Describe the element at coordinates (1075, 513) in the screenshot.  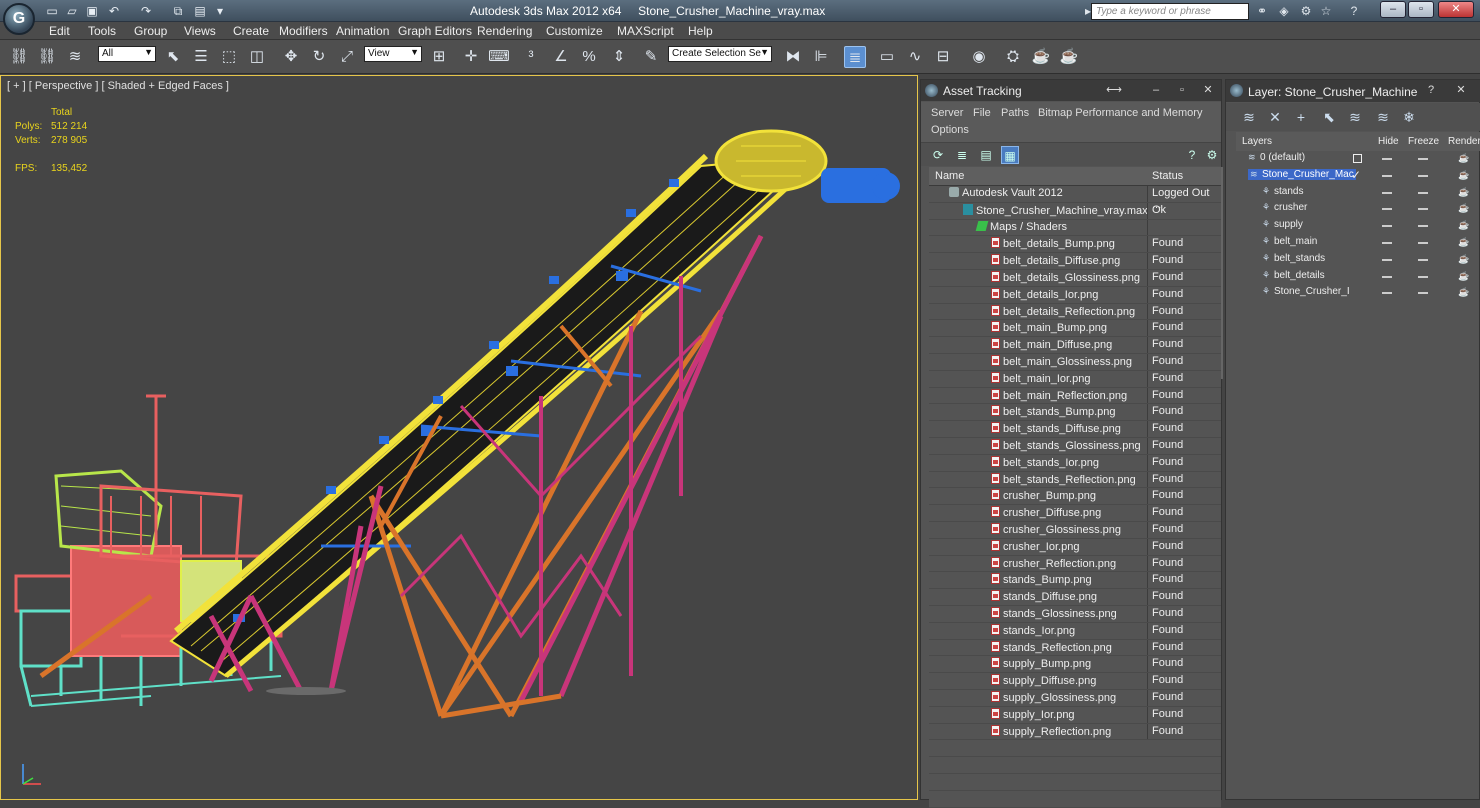
I see `asset-row: crusher_Diffuse.png Found` at that location.